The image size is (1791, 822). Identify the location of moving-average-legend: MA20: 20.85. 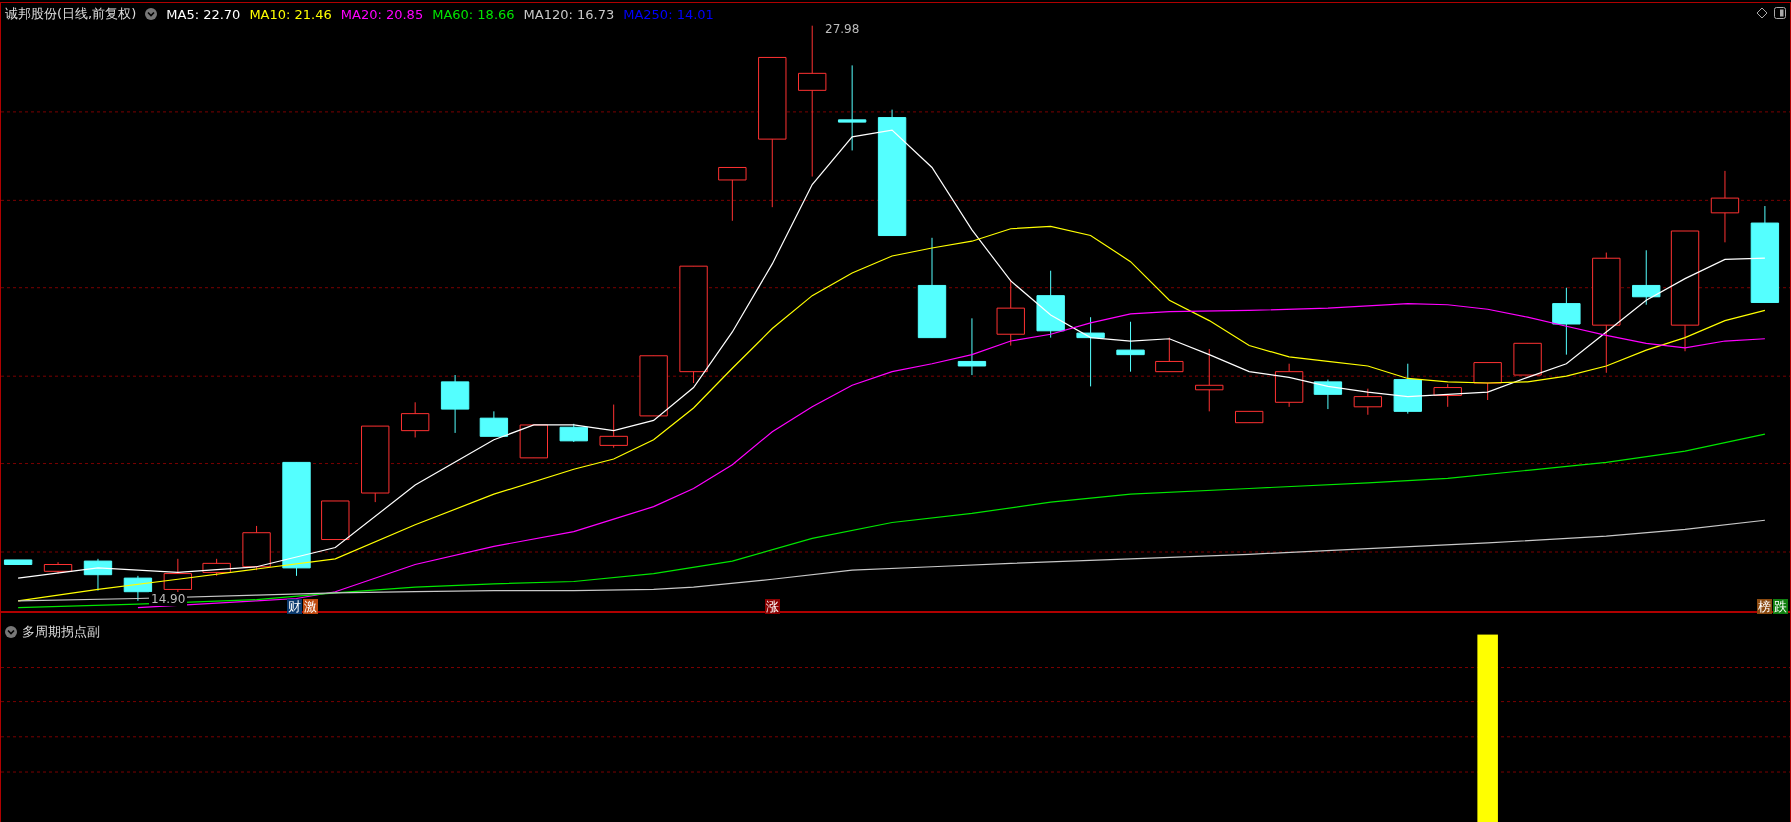
(382, 14).